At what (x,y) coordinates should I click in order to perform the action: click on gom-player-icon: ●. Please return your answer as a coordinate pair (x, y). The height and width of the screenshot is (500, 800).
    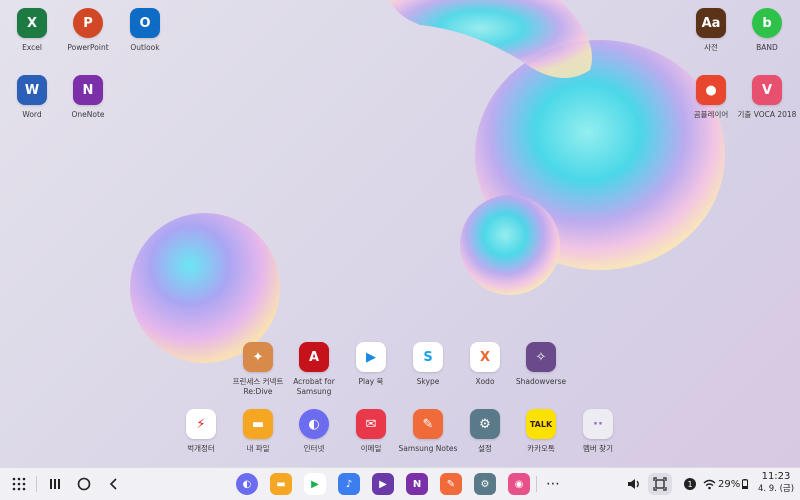
    Looking at the image, I should click on (711, 90).